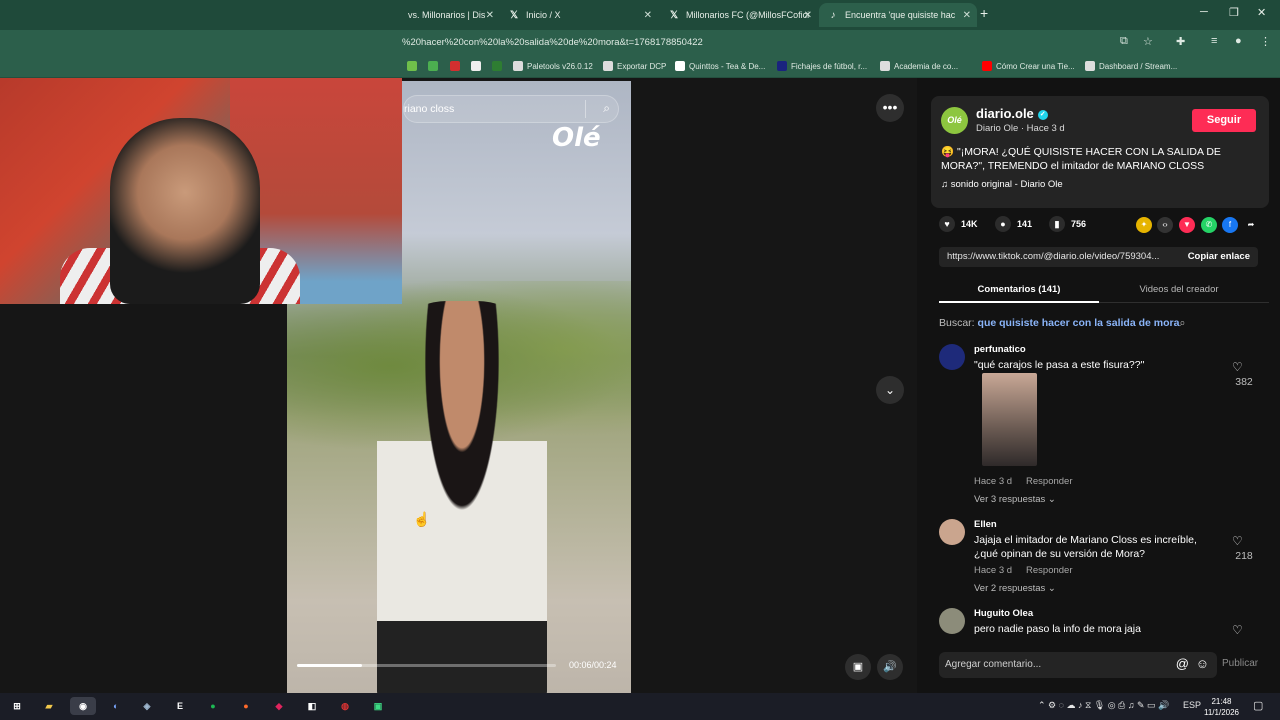 The width and height of the screenshot is (1280, 720). Describe the element at coordinates (213, 706) in the screenshot. I see `spotify-icon: ●` at that location.